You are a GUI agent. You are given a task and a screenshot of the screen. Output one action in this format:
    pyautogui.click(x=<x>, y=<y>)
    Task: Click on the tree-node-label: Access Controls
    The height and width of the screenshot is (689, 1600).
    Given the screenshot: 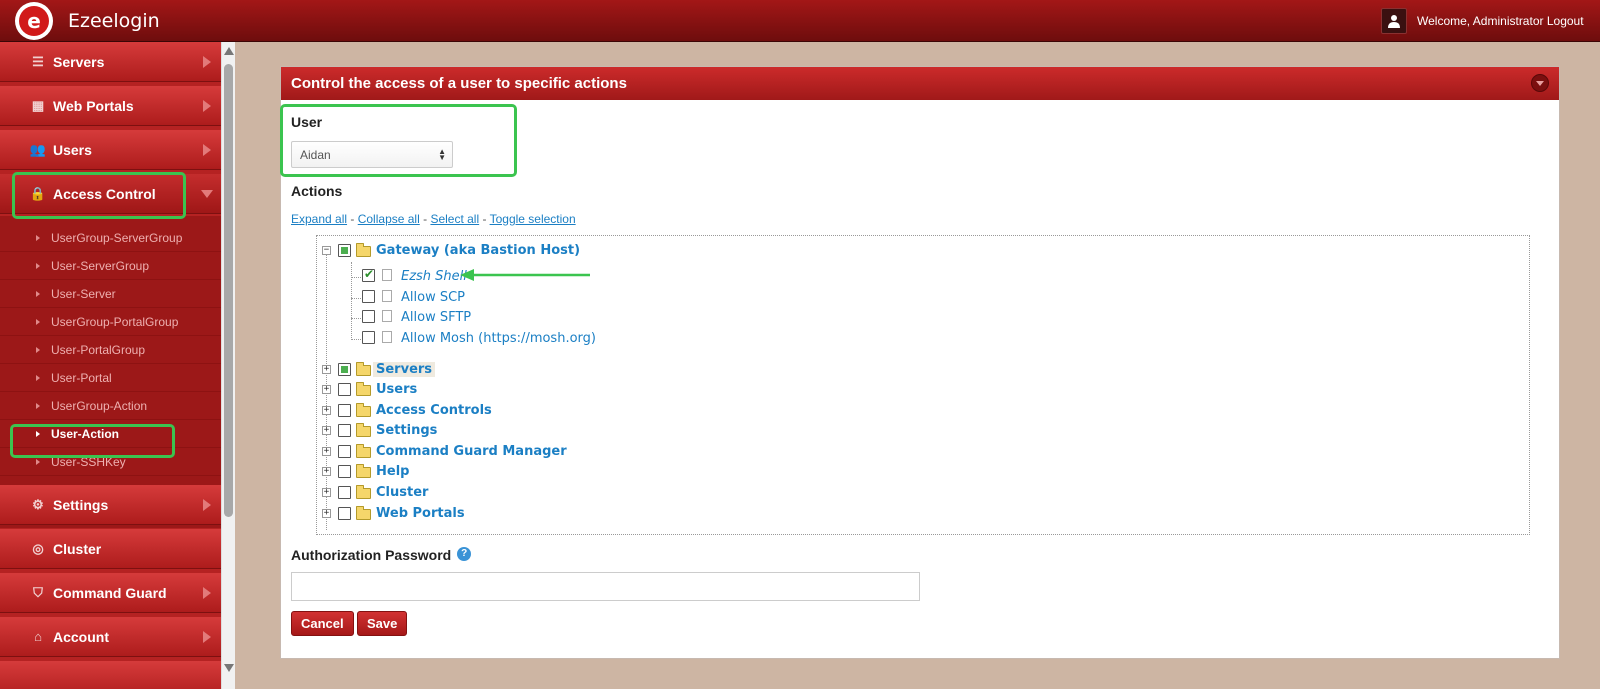 What is the action you would take?
    pyautogui.click(x=434, y=410)
    